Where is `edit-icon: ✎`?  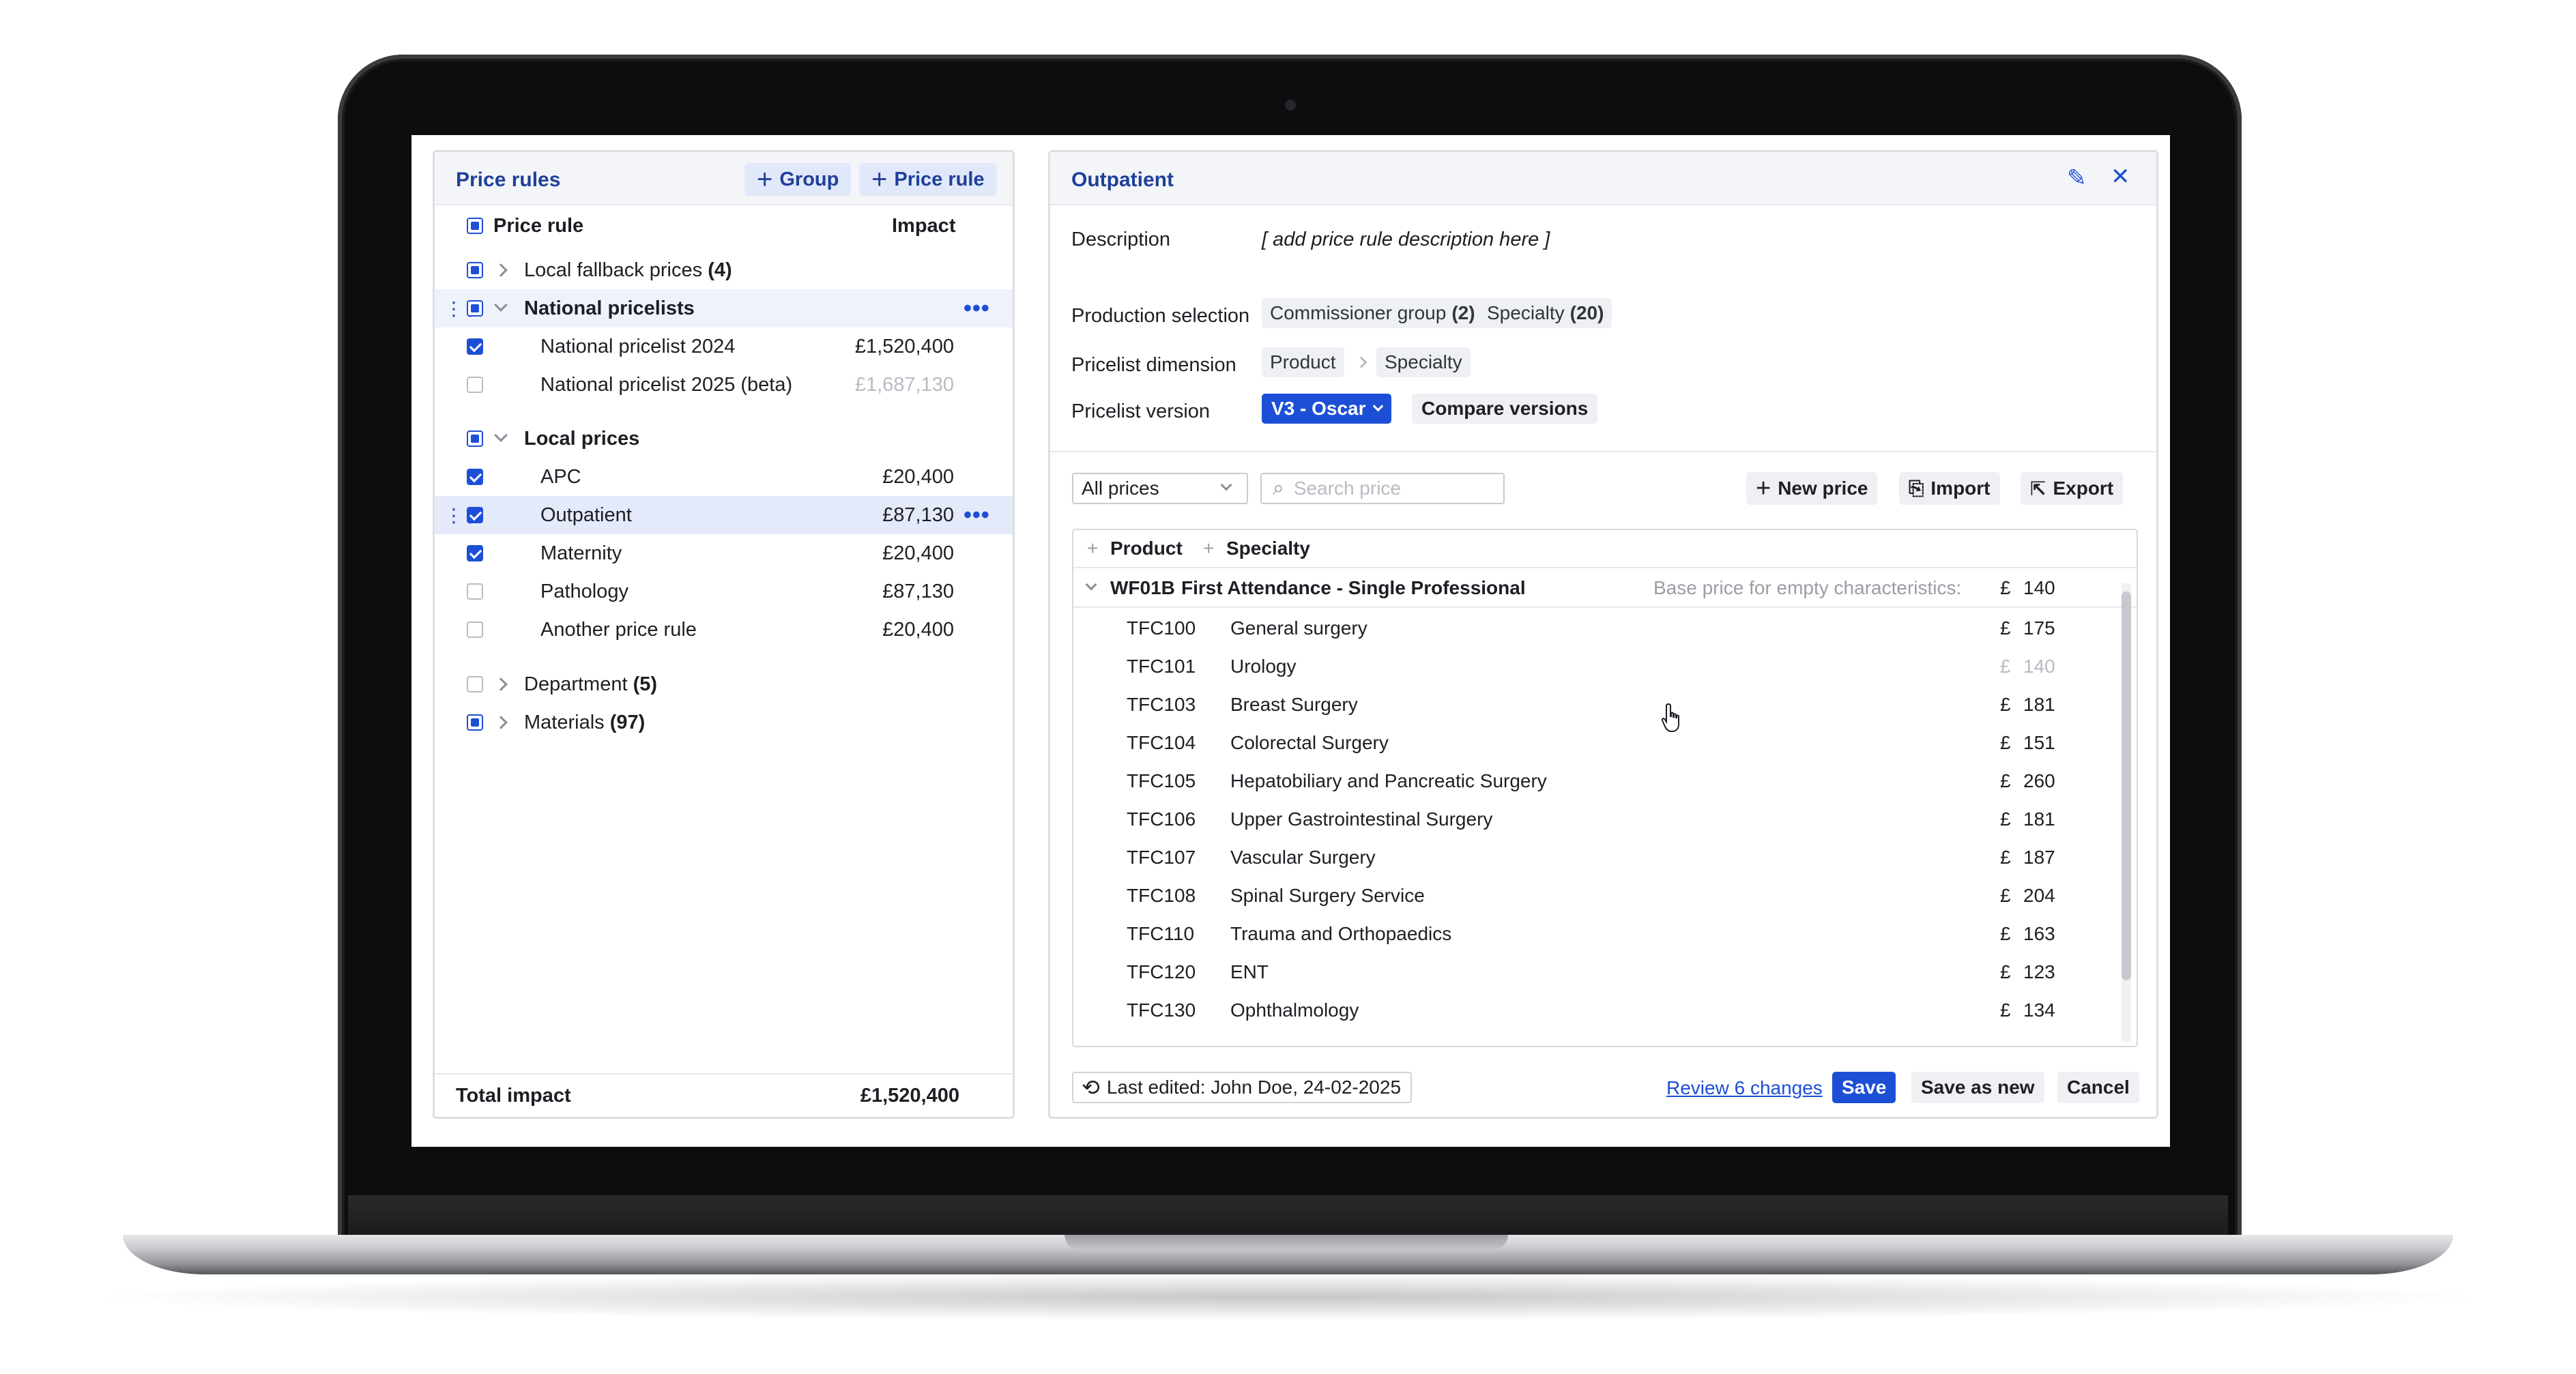 edit-icon: ✎ is located at coordinates (2077, 178).